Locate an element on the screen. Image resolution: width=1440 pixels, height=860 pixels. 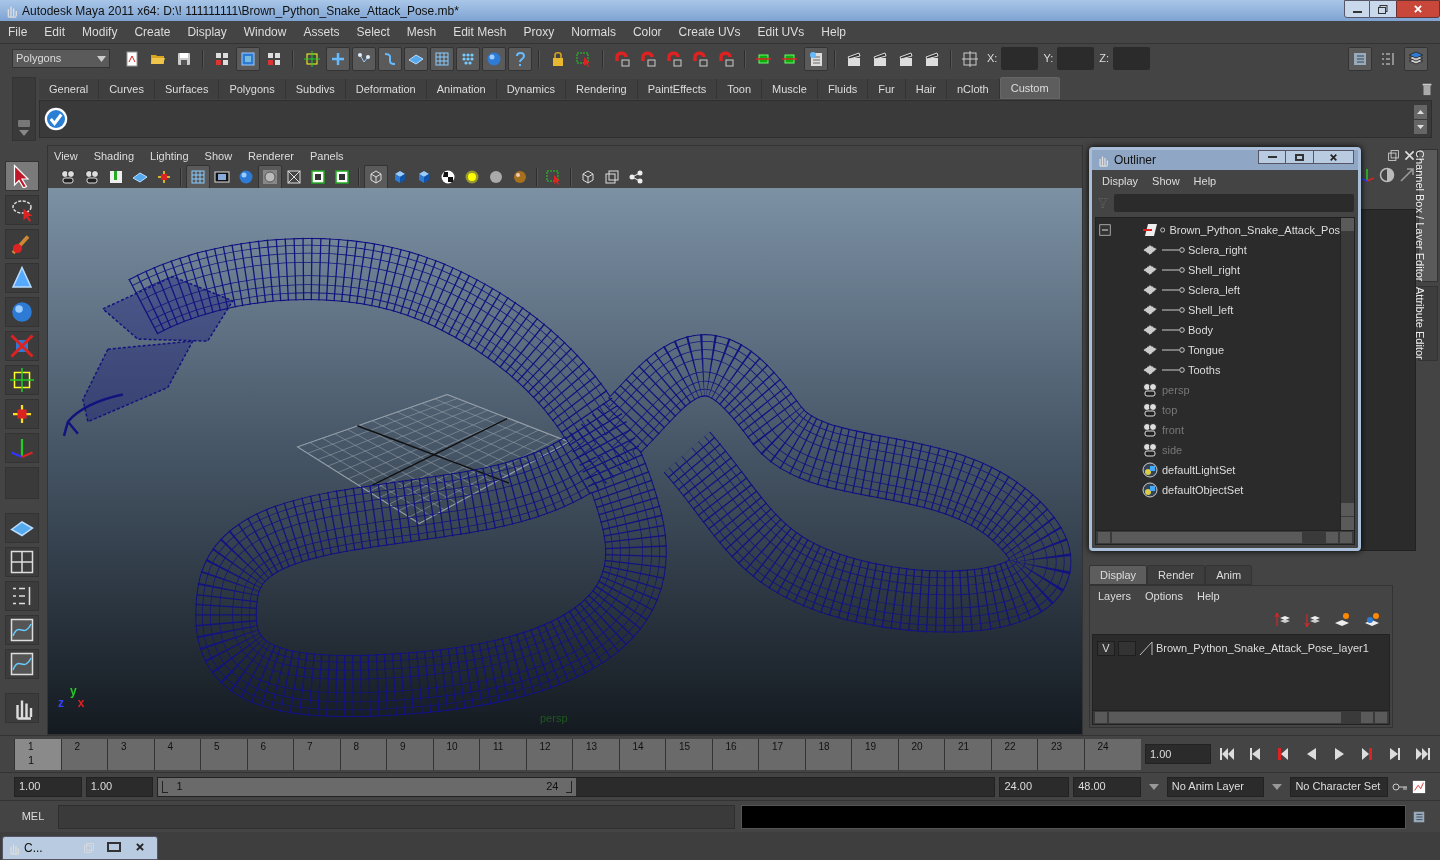
command-language-label: MEL is located at coordinates (33, 816).